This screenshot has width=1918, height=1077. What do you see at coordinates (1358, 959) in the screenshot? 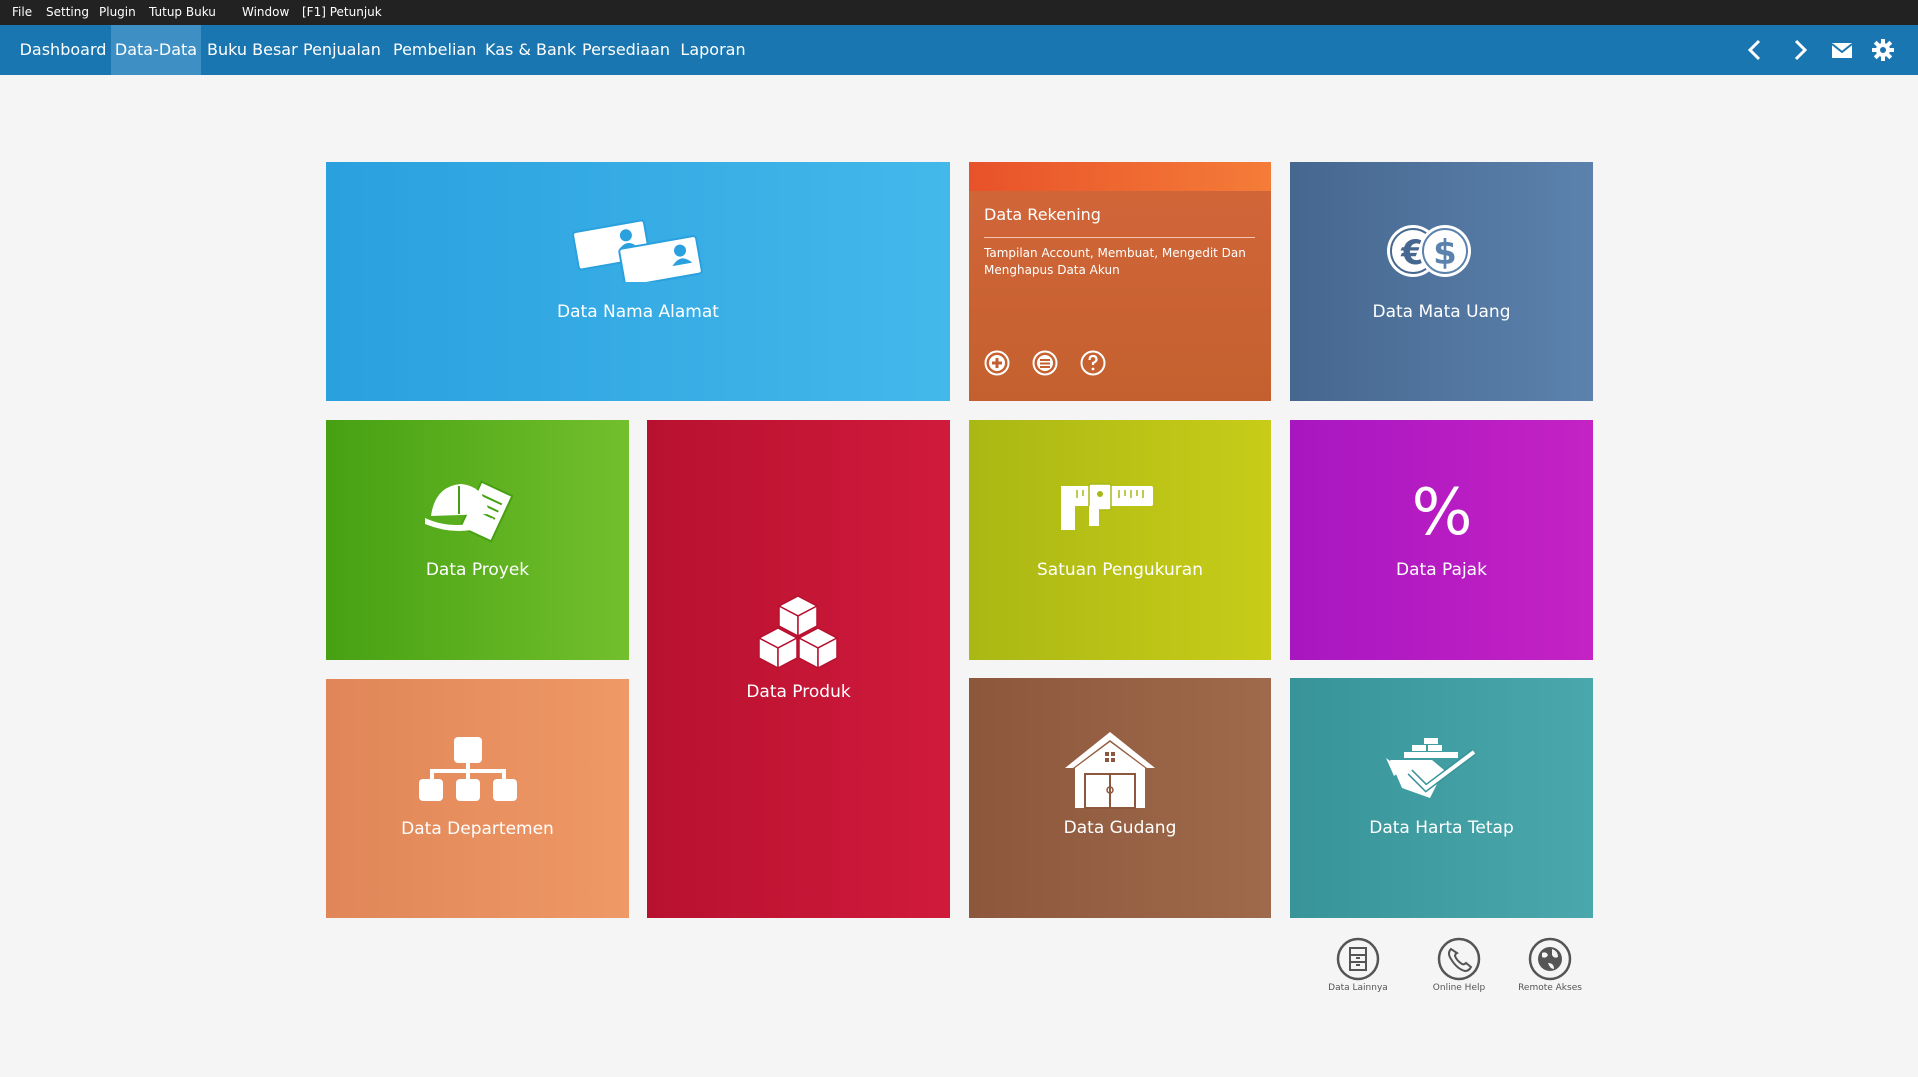
I see `cabinet-icon` at bounding box center [1358, 959].